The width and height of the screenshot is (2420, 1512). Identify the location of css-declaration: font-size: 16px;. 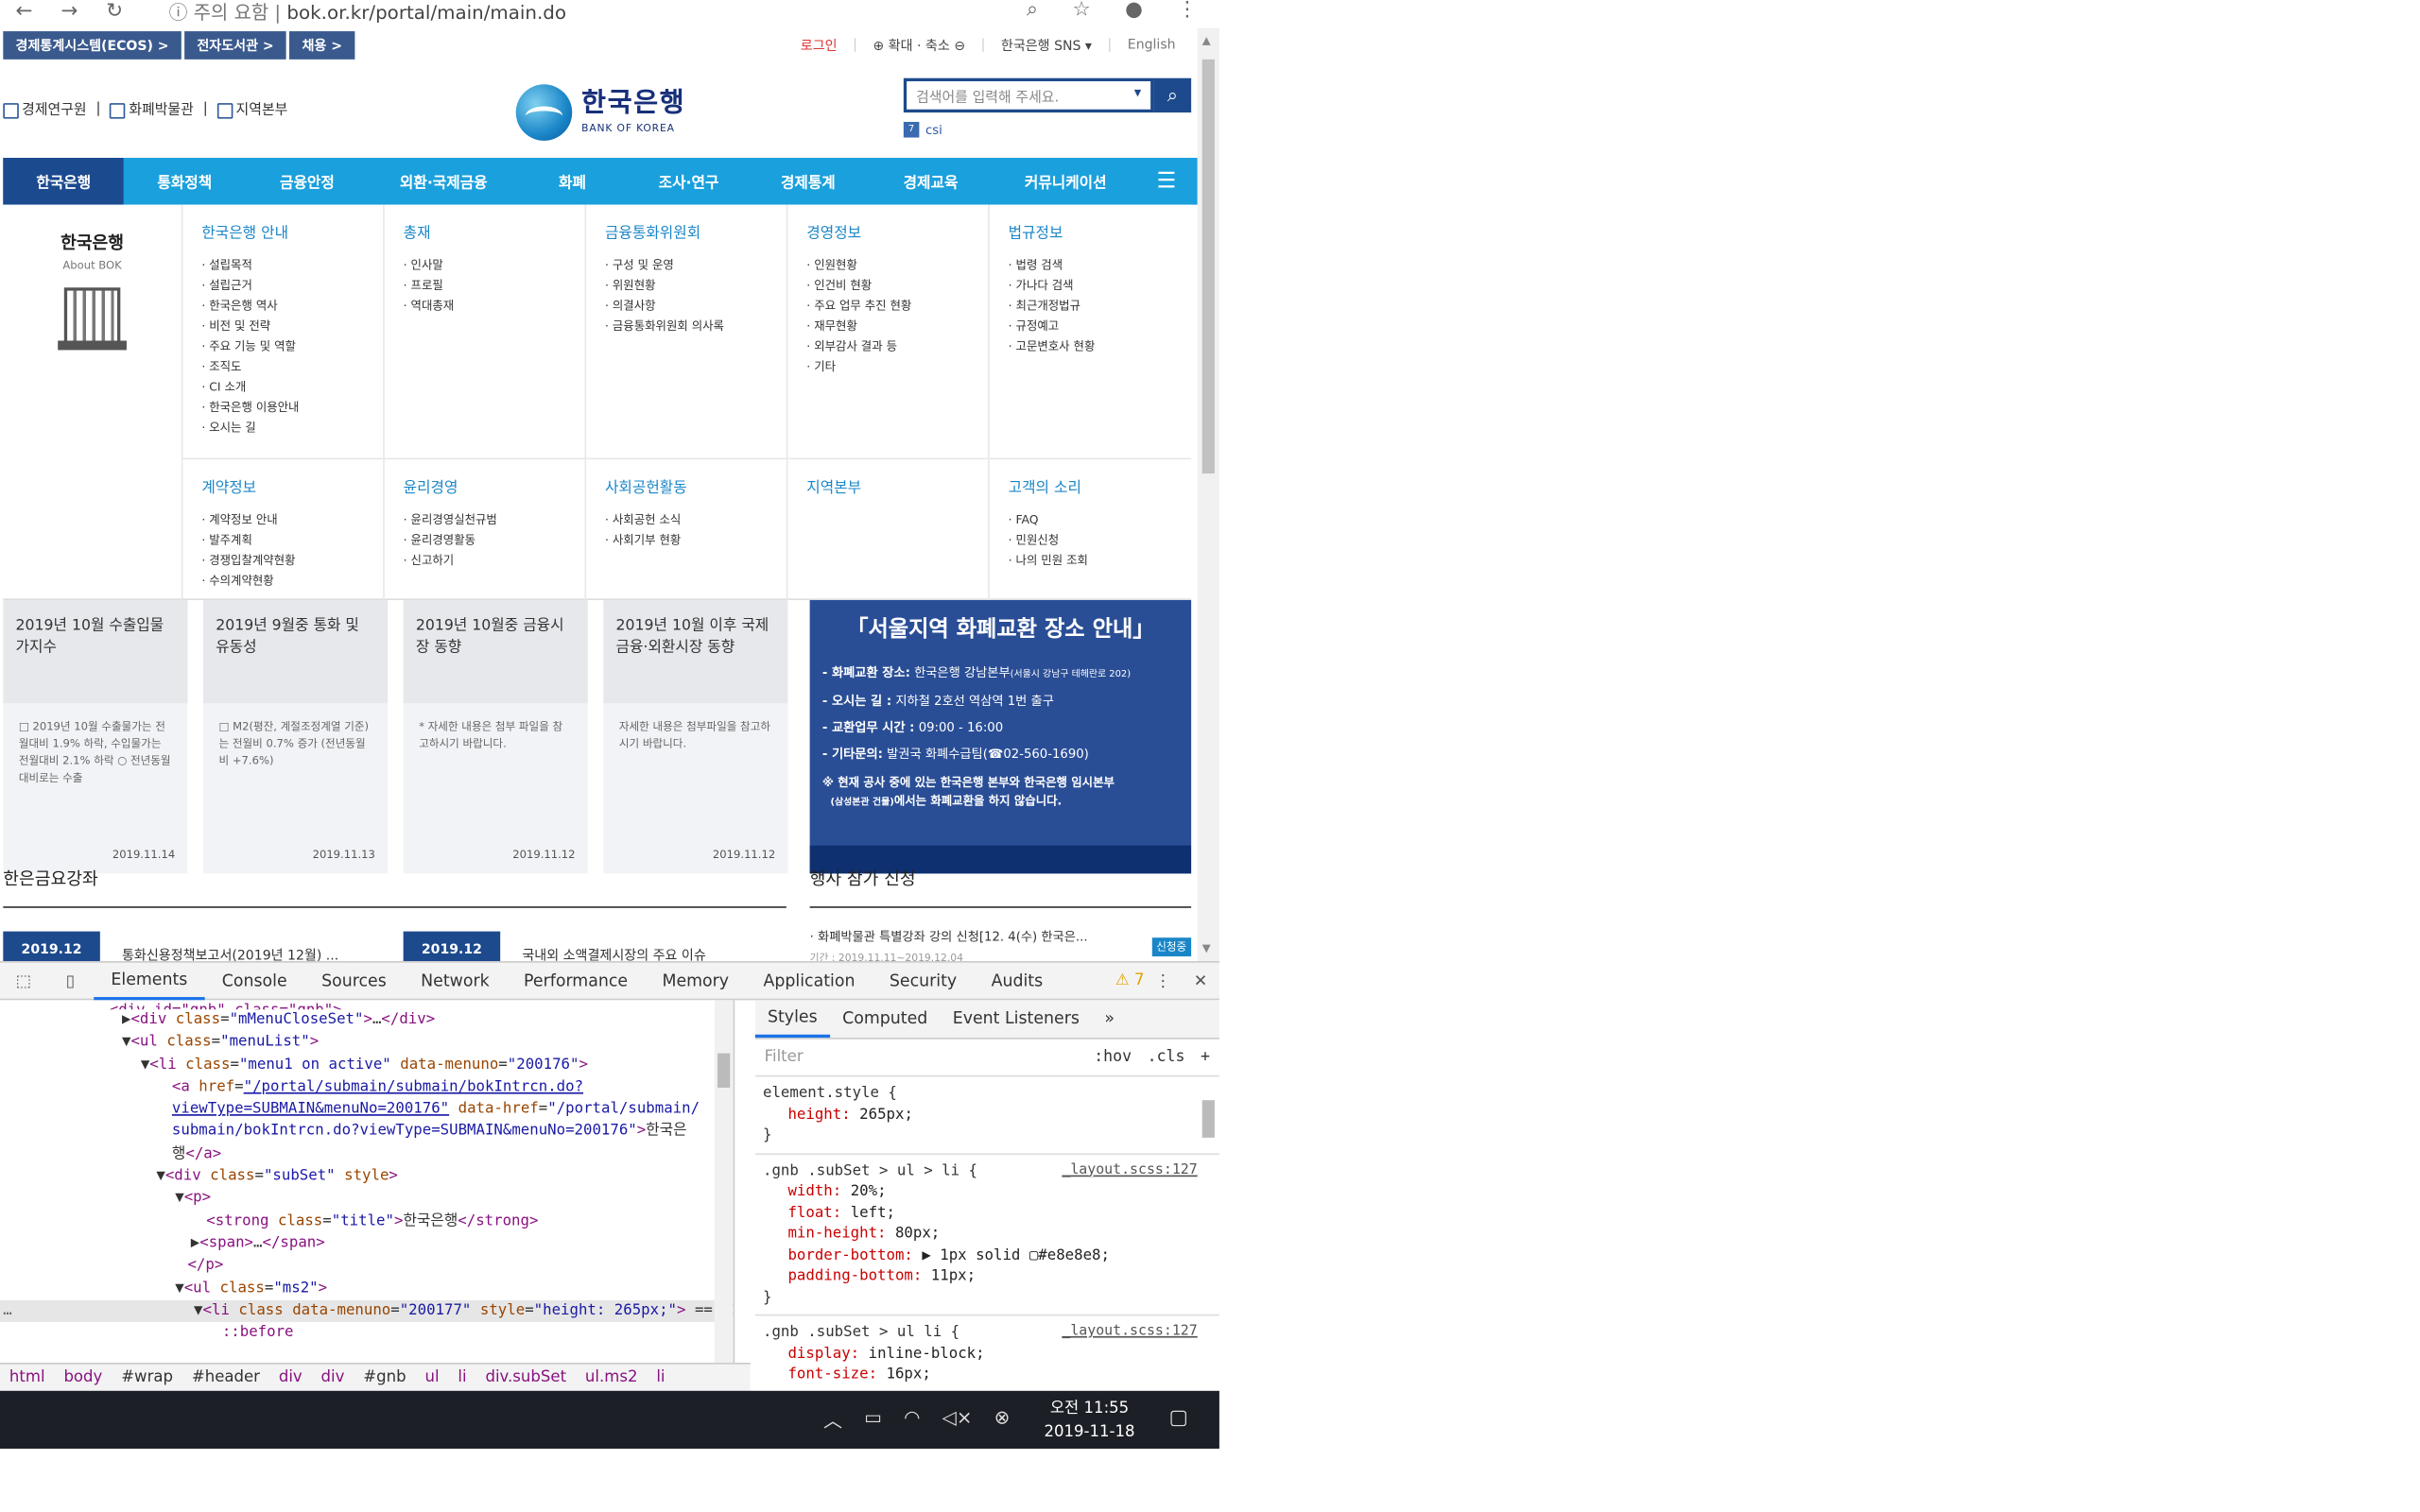
(987, 1375).